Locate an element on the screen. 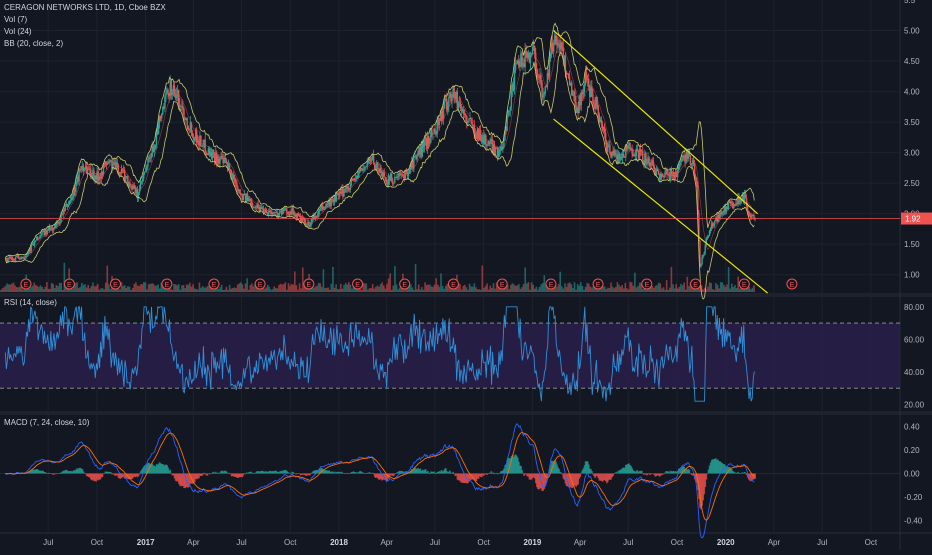  vol7-label: Vol (7) is located at coordinates (16, 19).